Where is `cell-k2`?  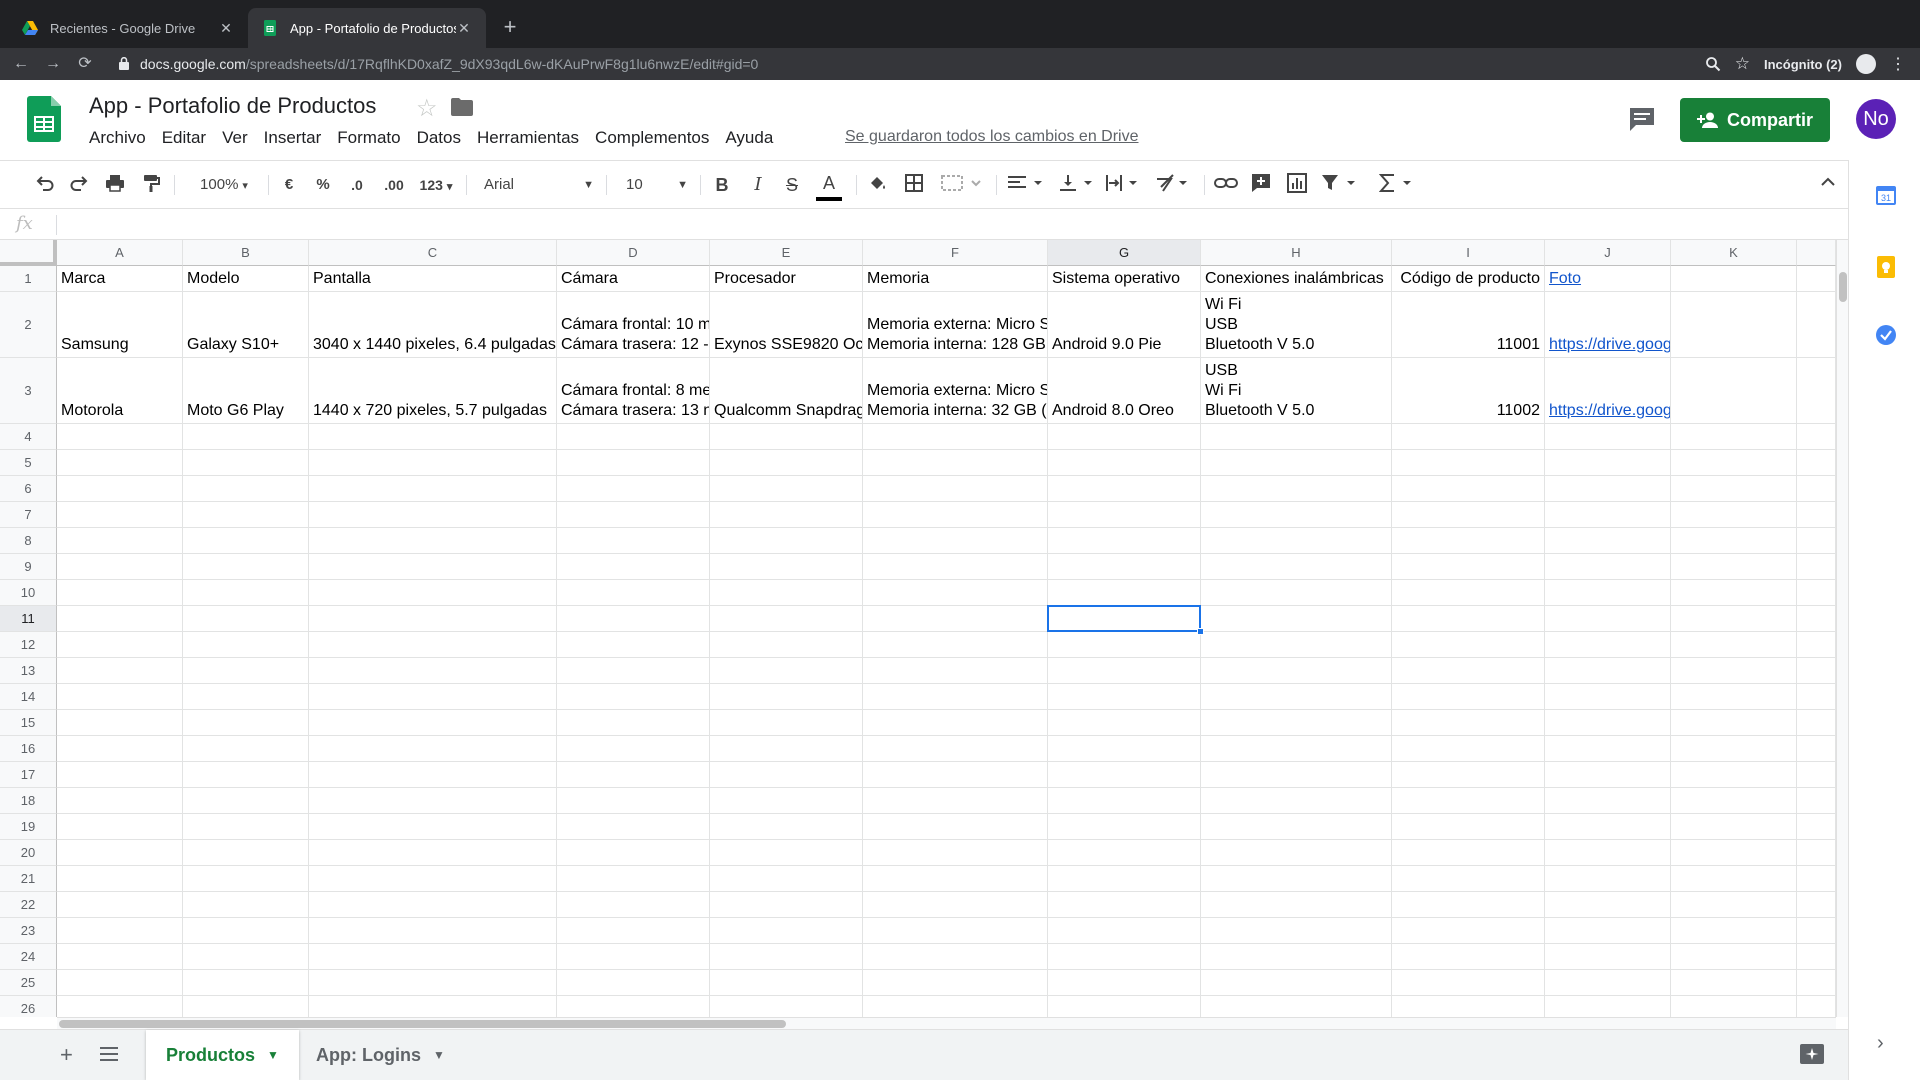
cell-k2 is located at coordinates (1734, 325).